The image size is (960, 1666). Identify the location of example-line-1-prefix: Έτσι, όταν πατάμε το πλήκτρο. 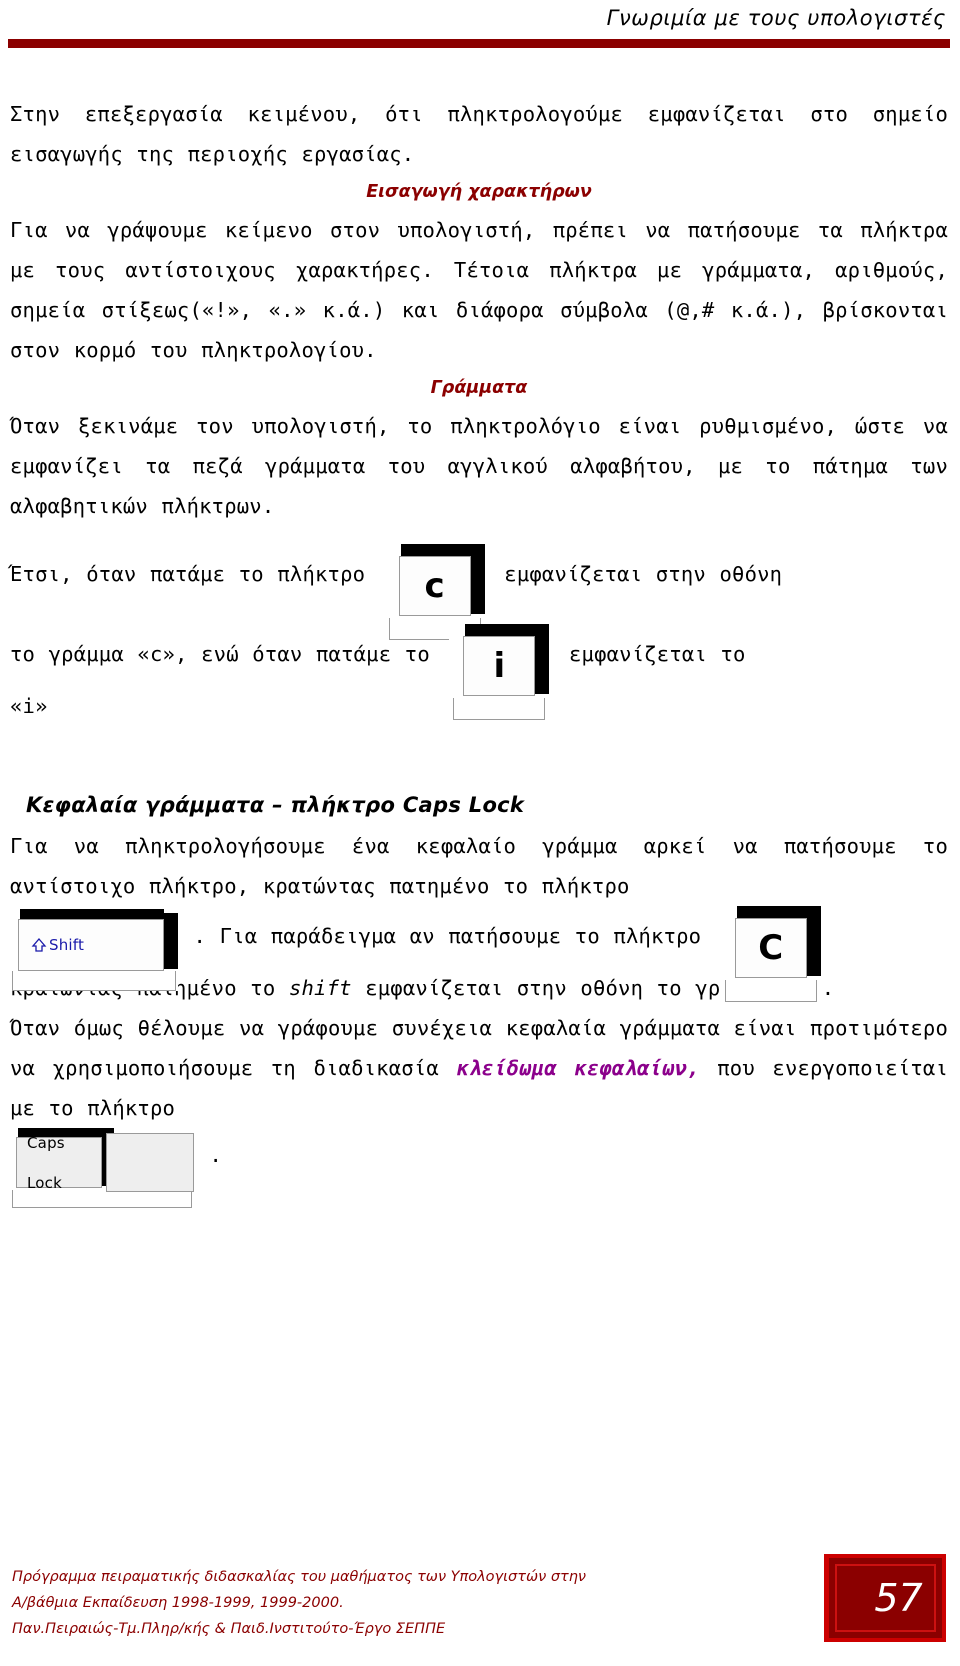
(188, 574).